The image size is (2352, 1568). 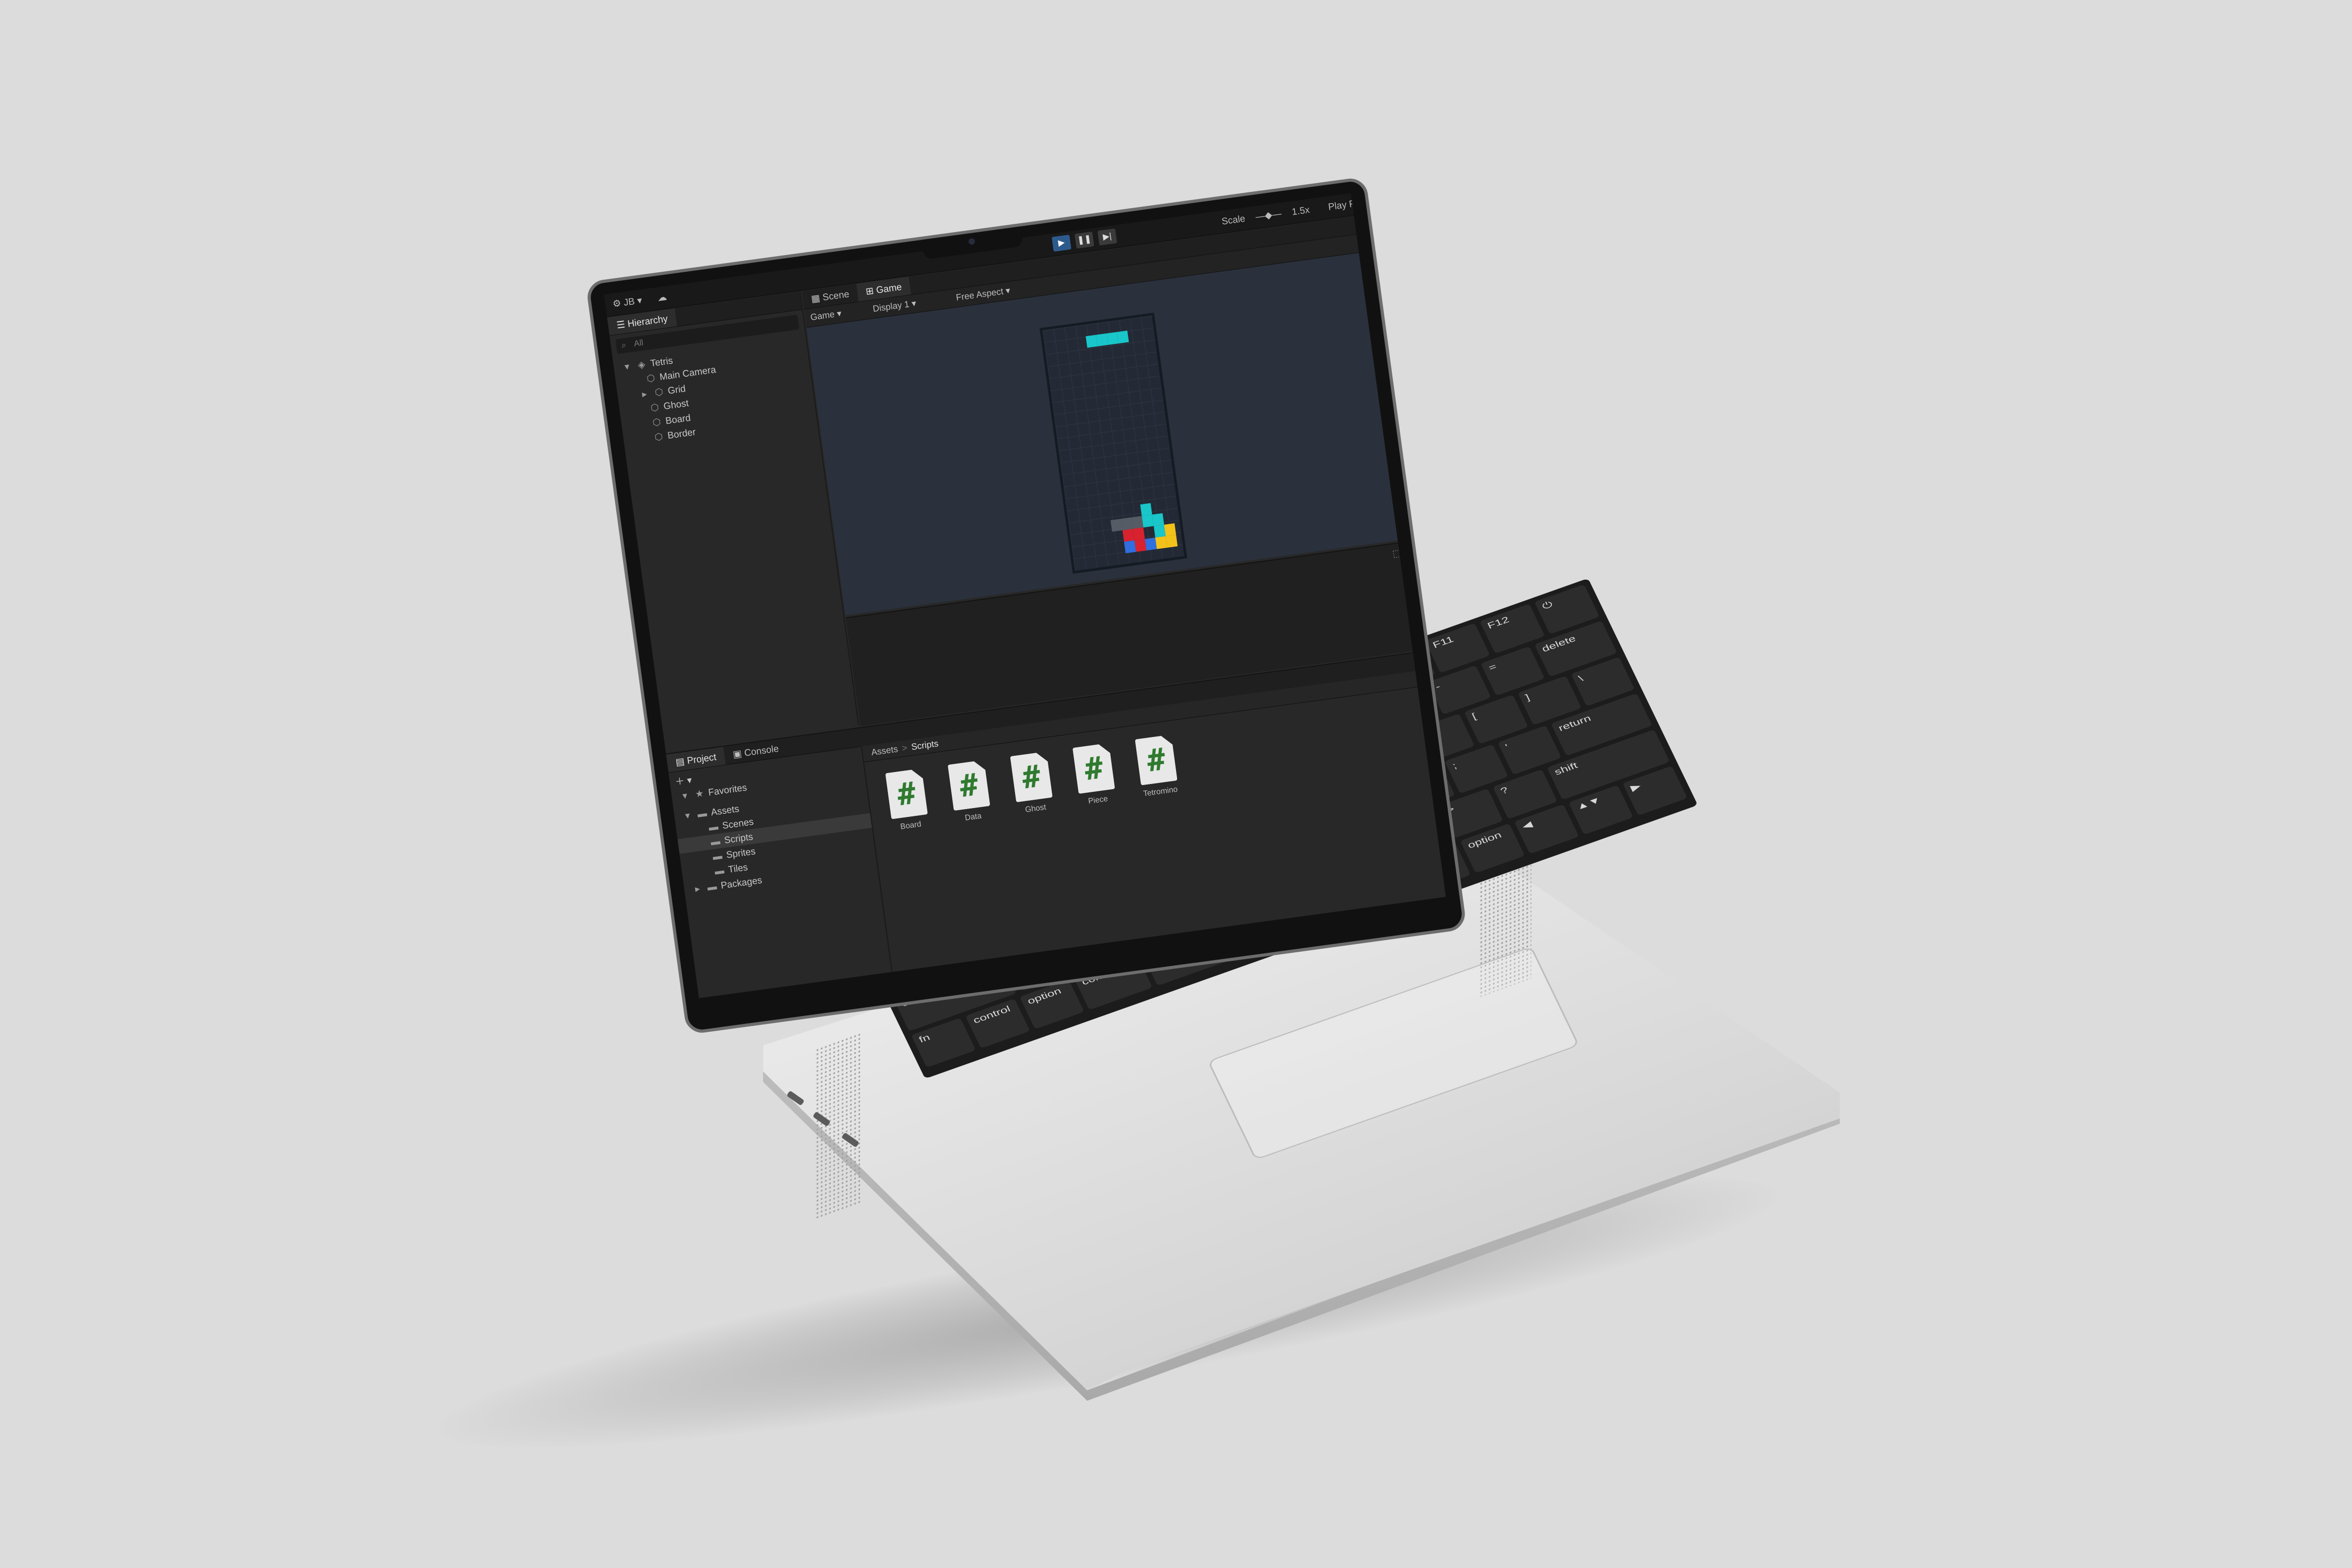 What do you see at coordinates (701, 758) in the screenshot?
I see `tab-project-label: Project` at bounding box center [701, 758].